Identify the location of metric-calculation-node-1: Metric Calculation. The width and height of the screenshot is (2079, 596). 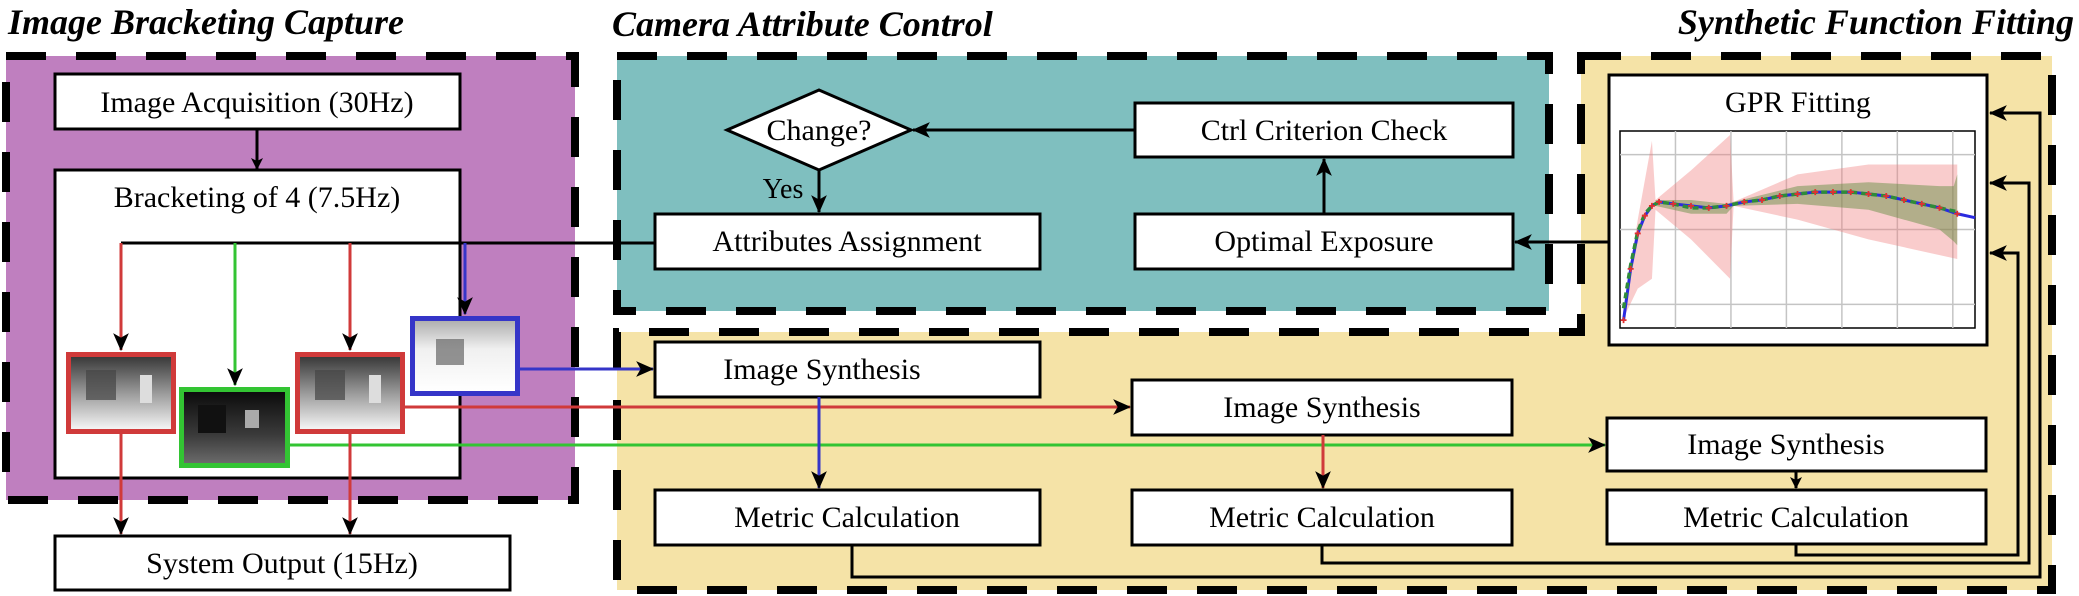
(847, 517).